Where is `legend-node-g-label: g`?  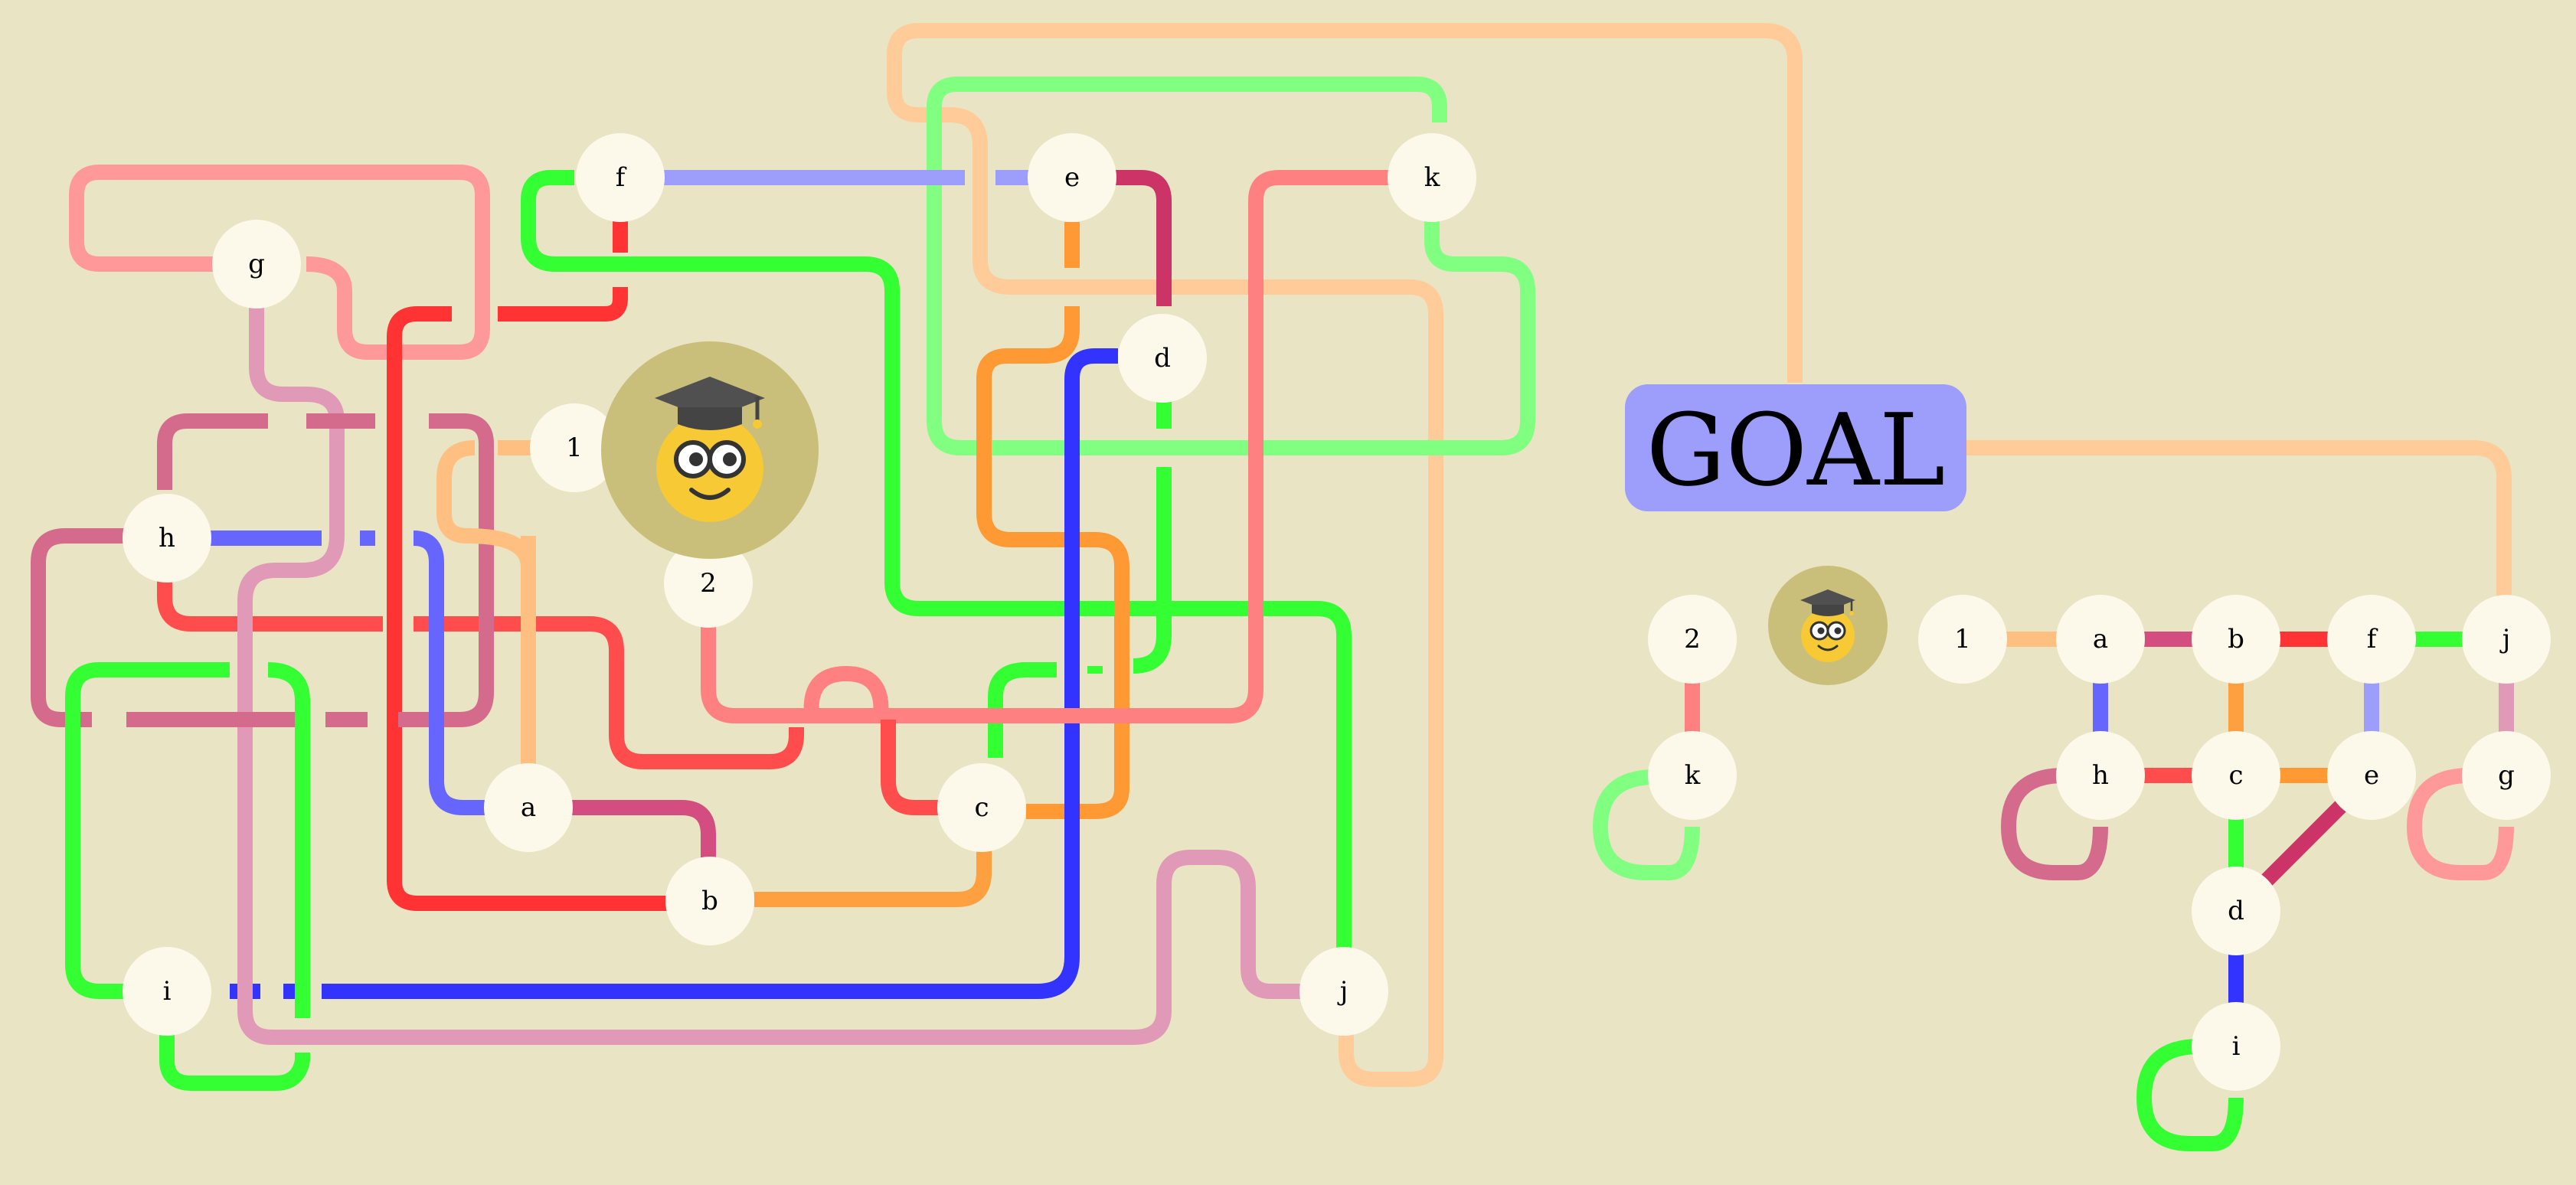 legend-node-g-label: g is located at coordinates (2506, 775).